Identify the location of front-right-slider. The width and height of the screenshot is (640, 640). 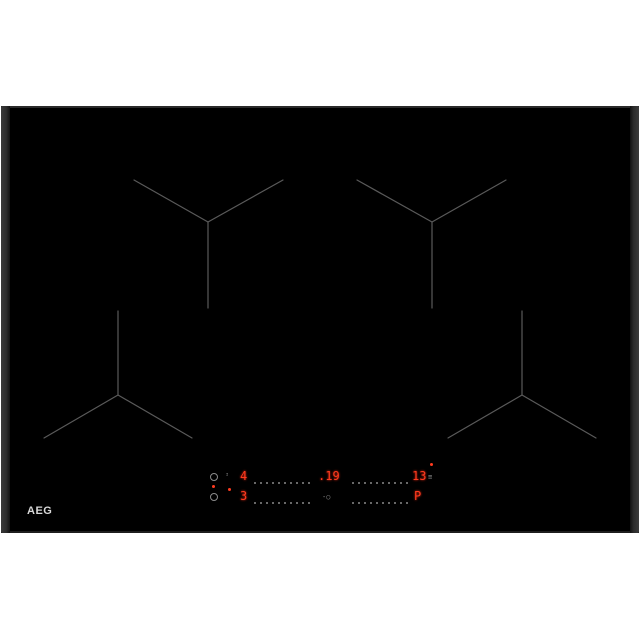
(382, 499).